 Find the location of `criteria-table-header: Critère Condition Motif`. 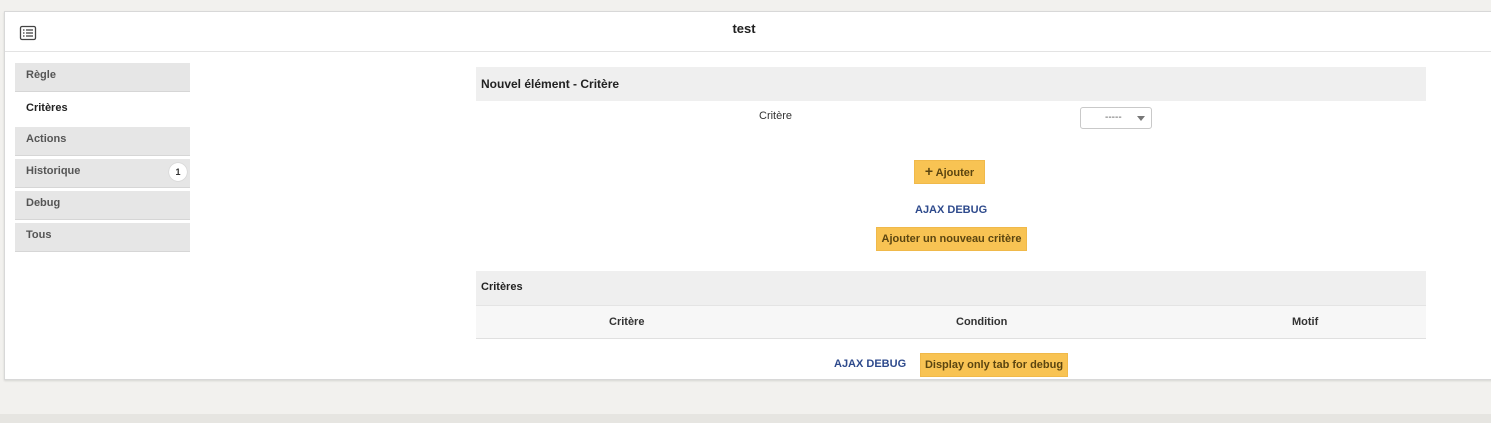

criteria-table-header: Critère Condition Motif is located at coordinates (951, 322).